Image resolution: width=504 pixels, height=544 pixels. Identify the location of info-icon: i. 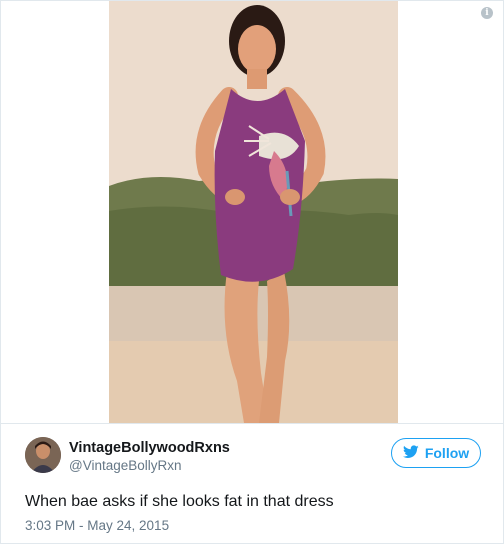
(487, 13).